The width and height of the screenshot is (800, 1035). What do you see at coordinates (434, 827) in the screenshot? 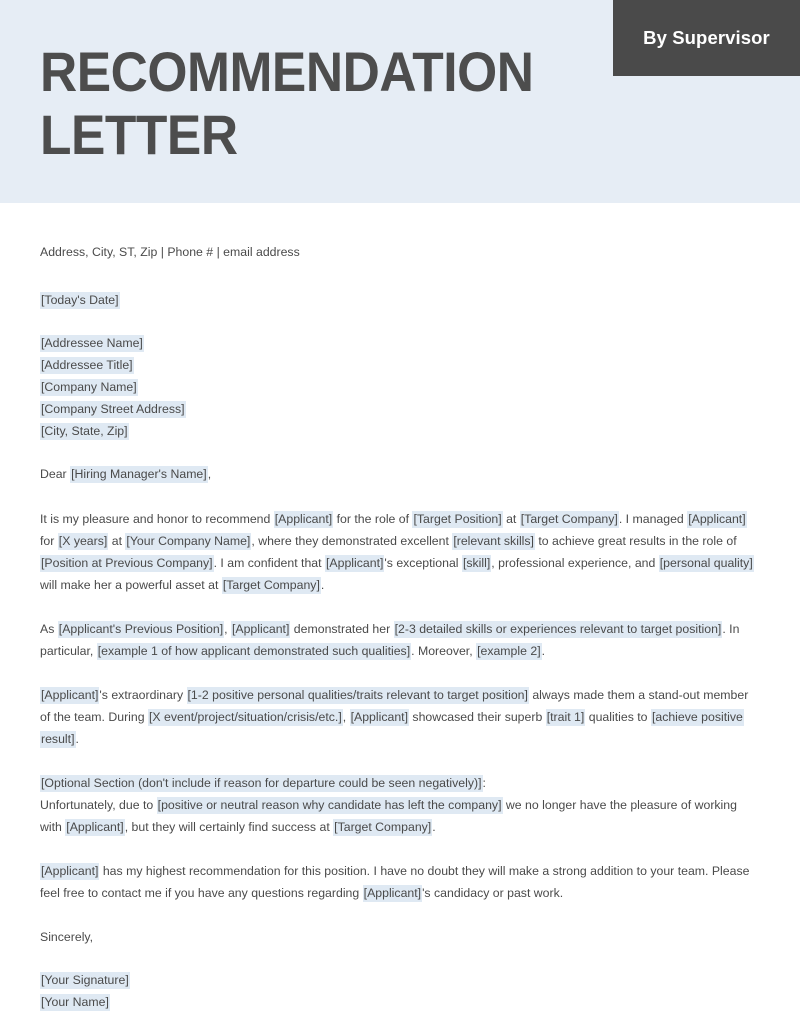
I see `opt-text-4: .` at bounding box center [434, 827].